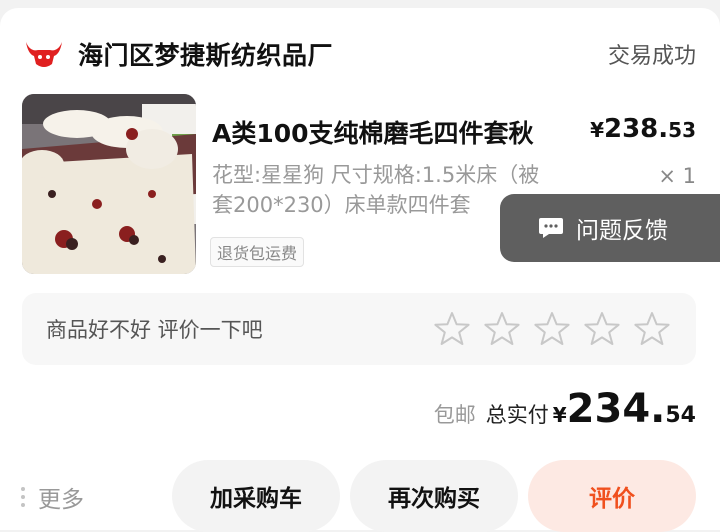 The image size is (720, 532). I want to click on product-title: A类100支纯棉磨毛四件套秋, so click(373, 132).